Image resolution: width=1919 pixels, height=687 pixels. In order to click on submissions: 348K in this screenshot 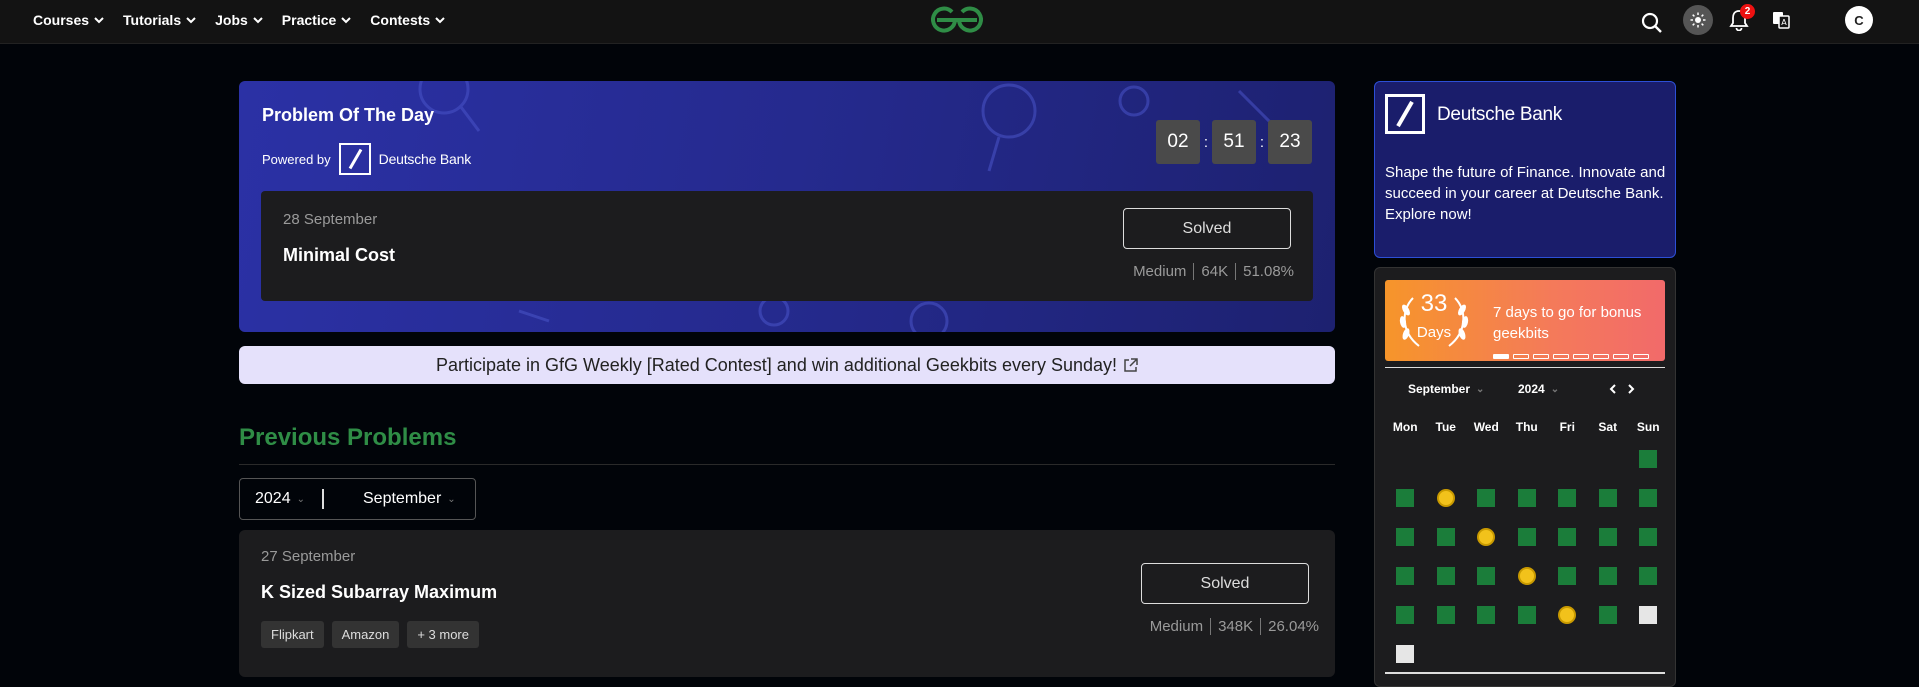, I will do `click(1235, 626)`.